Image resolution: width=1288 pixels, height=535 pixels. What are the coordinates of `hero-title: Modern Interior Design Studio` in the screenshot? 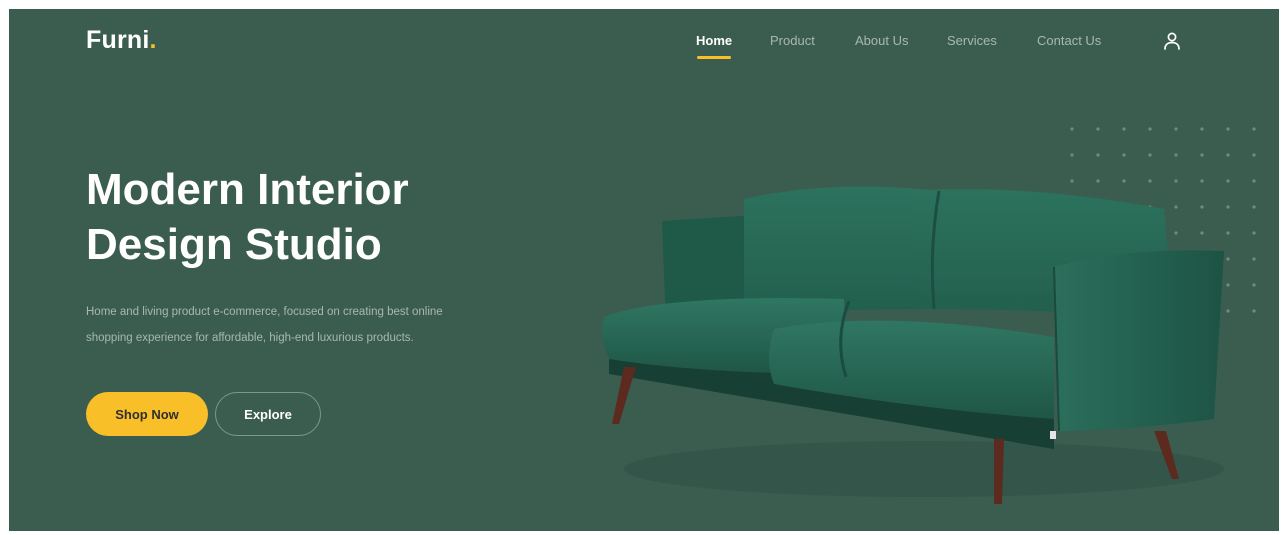 It's located at (306, 217).